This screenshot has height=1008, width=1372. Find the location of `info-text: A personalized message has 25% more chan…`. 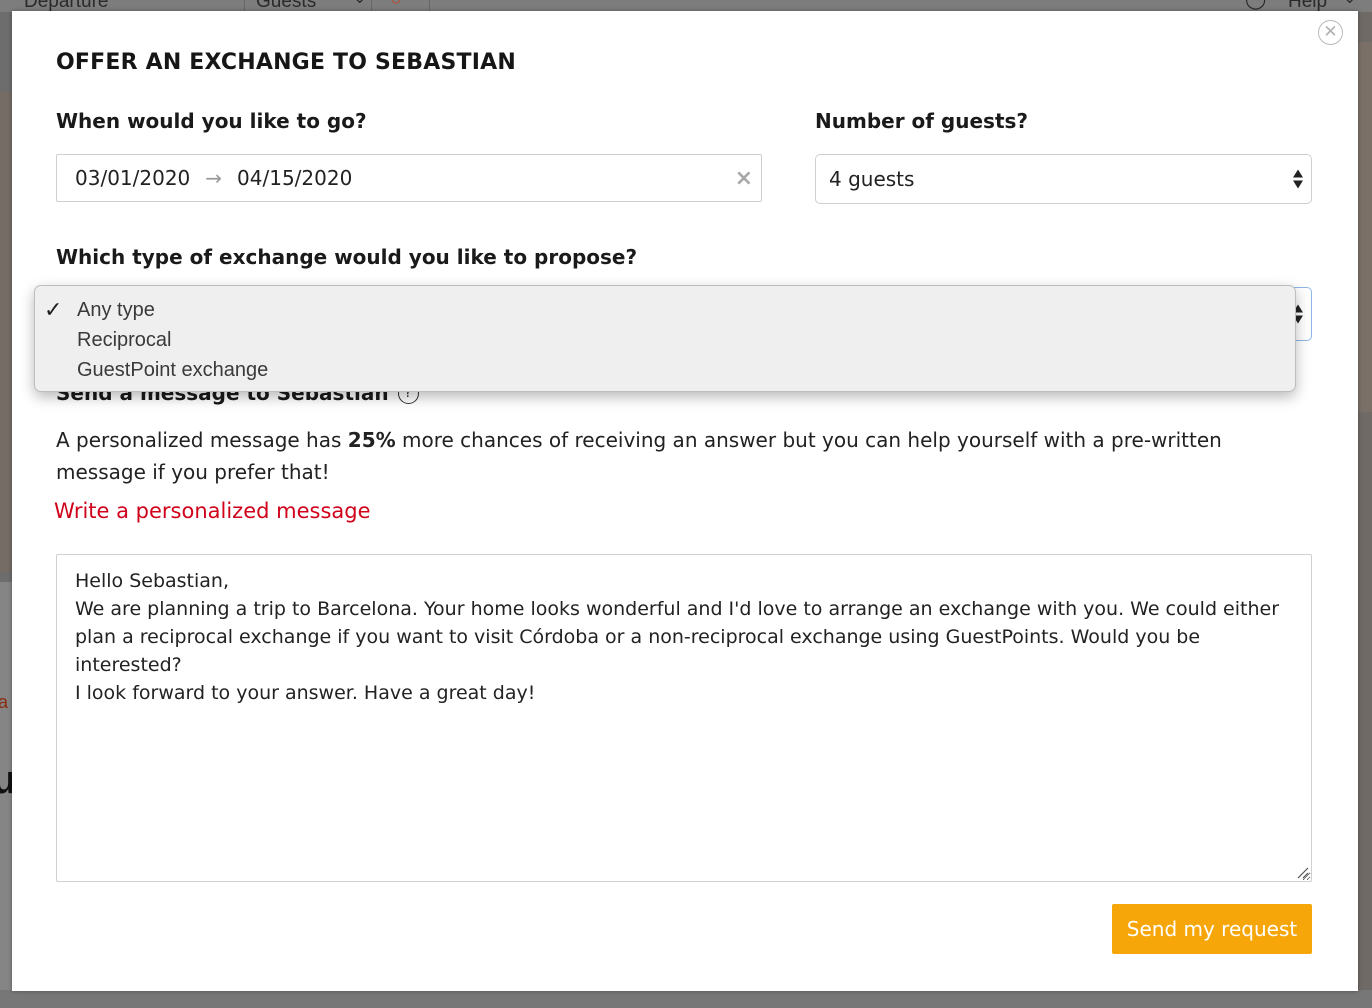

info-text: A personalized message has 25% more chan… is located at coordinates (639, 456).